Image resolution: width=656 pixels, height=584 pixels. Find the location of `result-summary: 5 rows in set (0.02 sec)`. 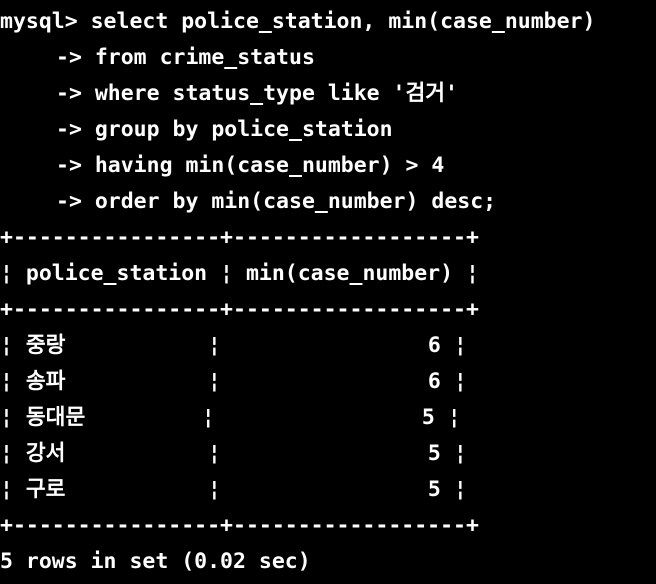

result-summary: 5 rows in set (0.02 sec) is located at coordinates (155, 561).